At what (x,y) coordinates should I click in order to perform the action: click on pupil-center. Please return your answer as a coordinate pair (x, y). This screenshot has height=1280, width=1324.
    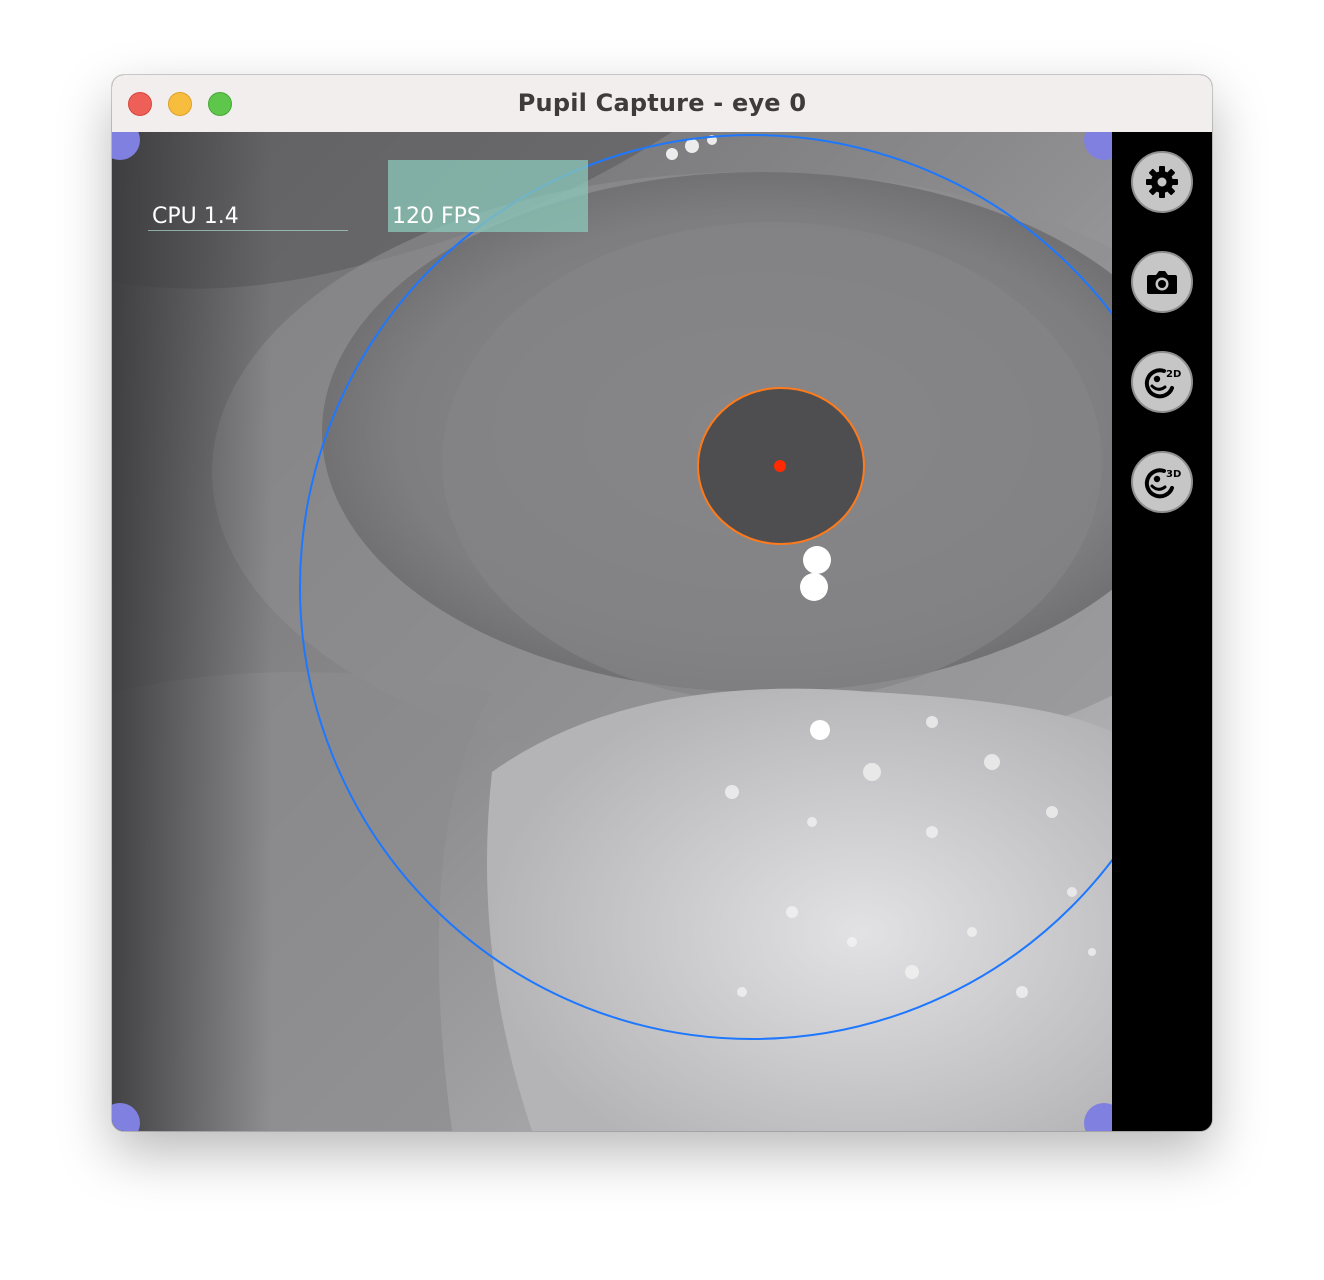
    Looking at the image, I should click on (780, 466).